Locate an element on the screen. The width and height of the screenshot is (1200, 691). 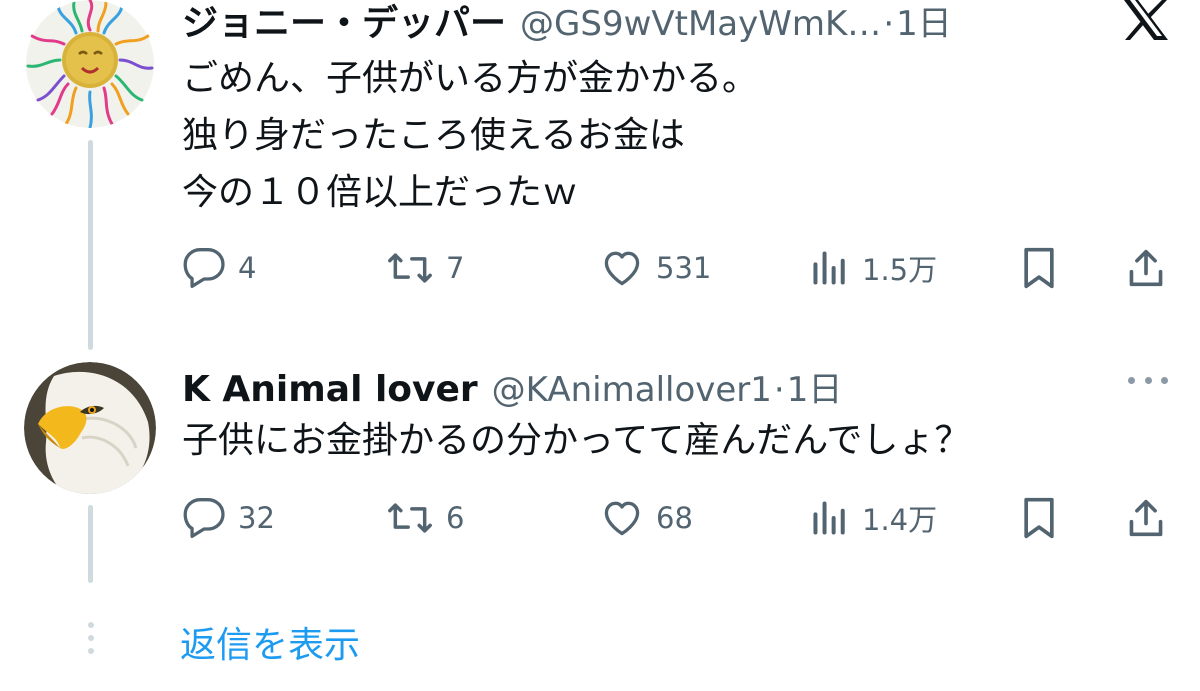
display-name: ジョニー・デッパー is located at coordinates (344, 23).